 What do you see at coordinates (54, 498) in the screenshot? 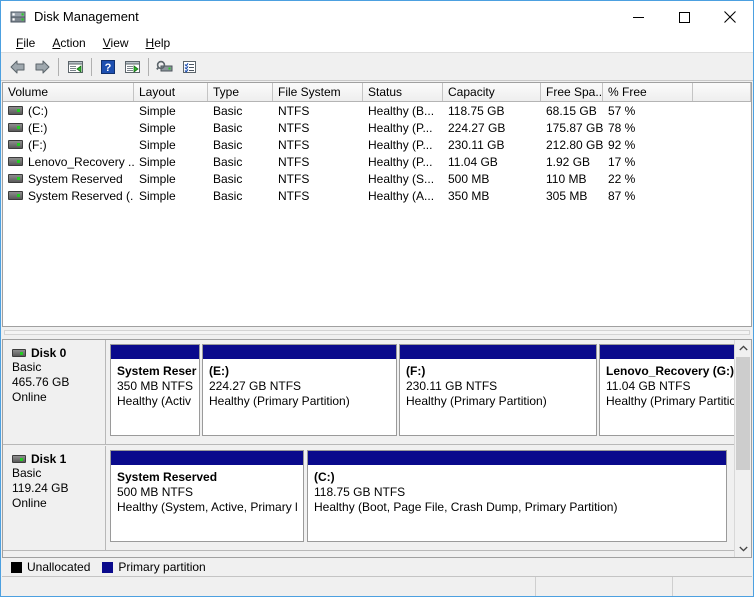
I see `disk-info-panel: Disk 1 Basic 119.24 GB Online` at bounding box center [54, 498].